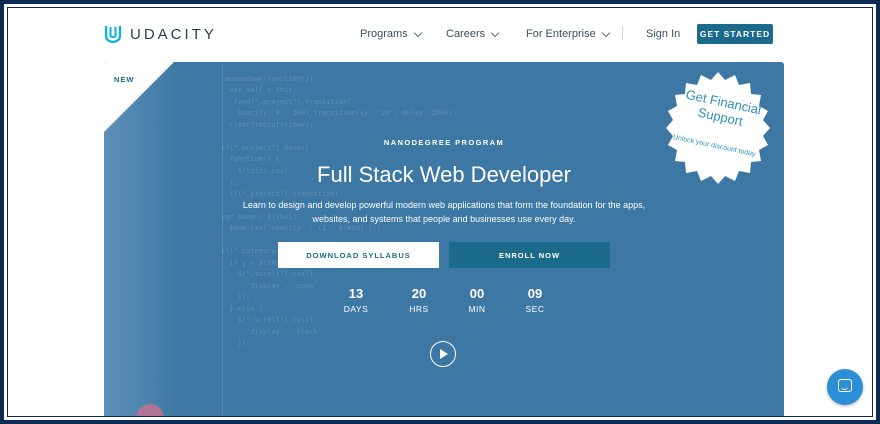  I want to click on udacity-logo-icon, so click(113, 35).